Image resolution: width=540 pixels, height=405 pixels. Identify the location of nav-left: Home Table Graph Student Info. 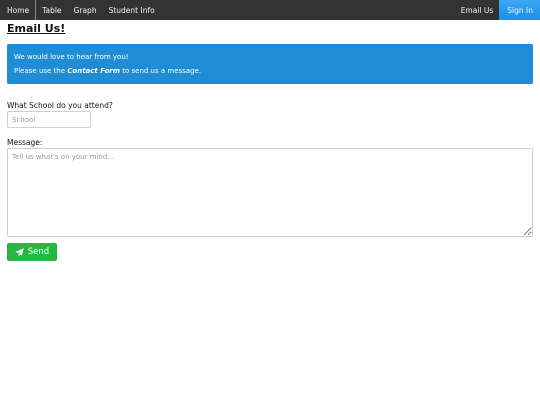
(80, 10).